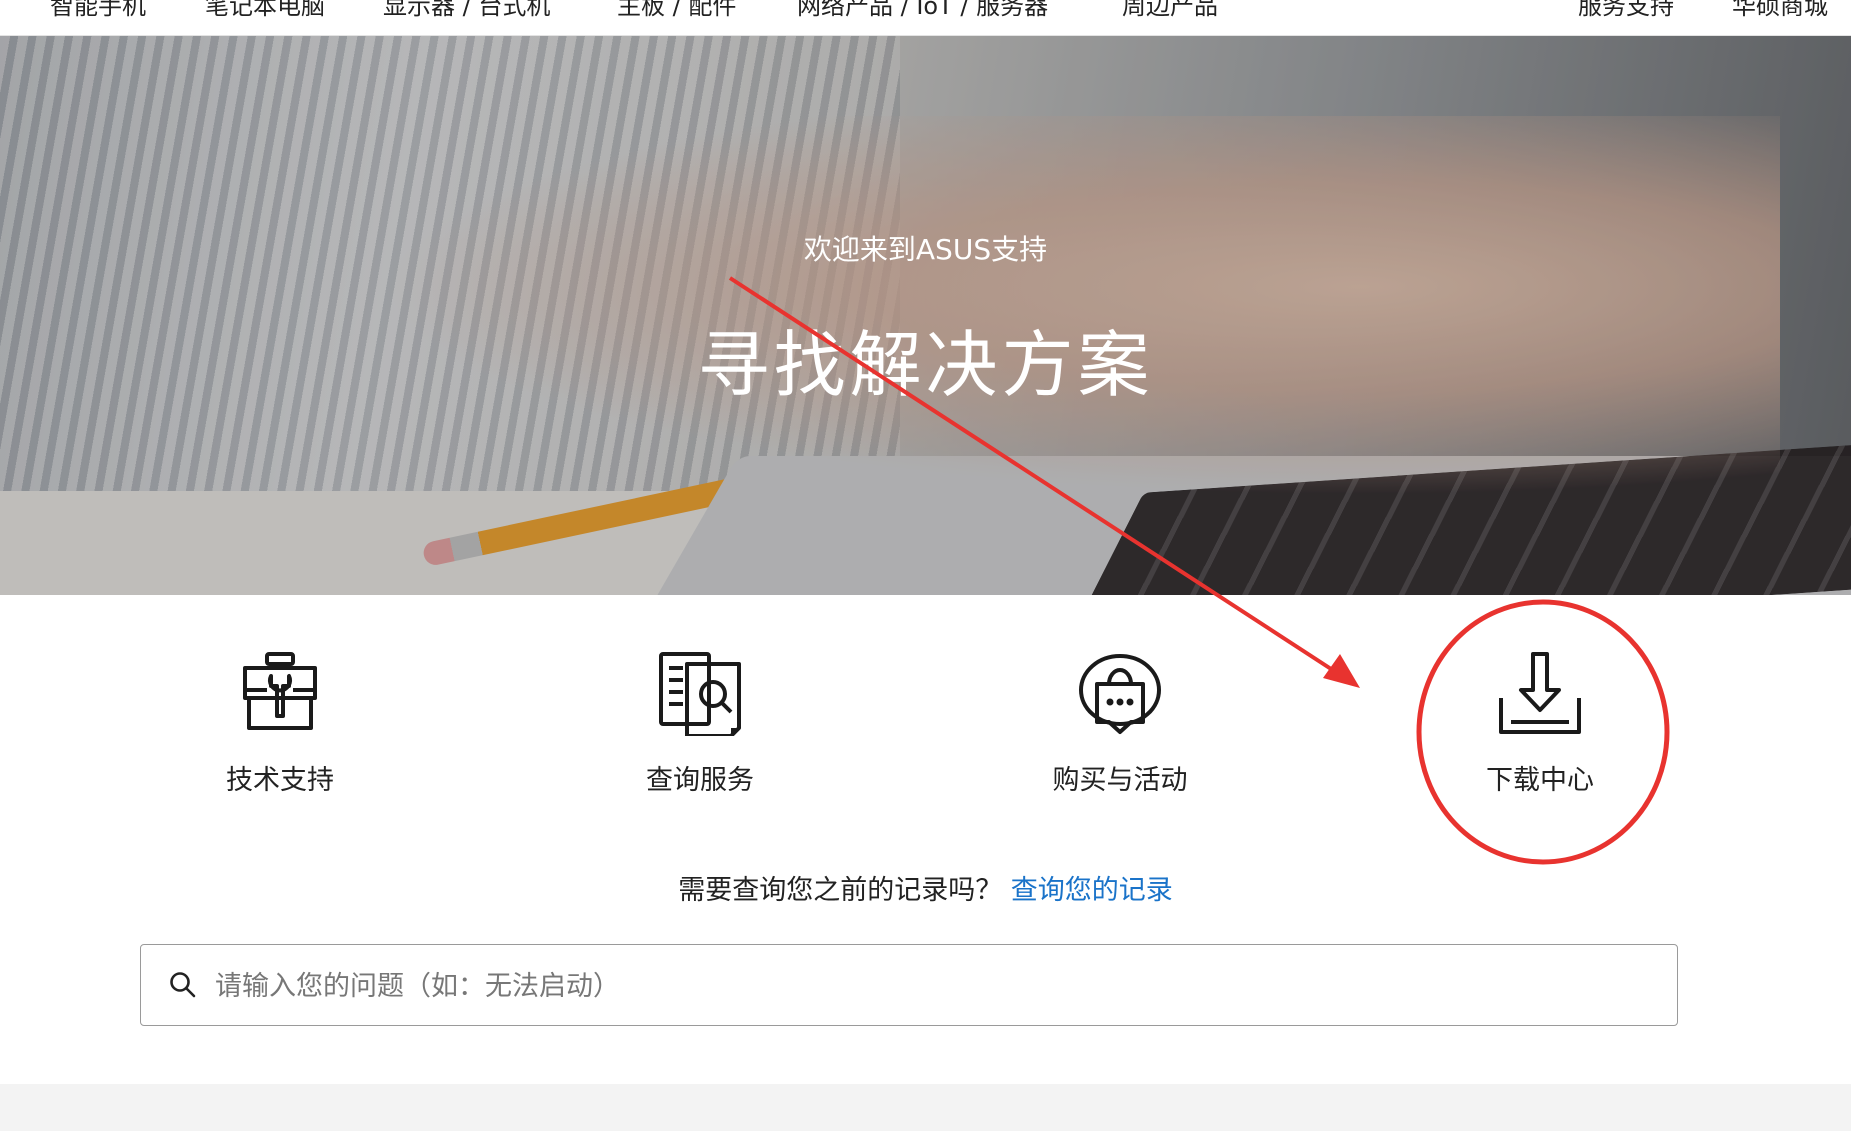 Image resolution: width=1851 pixels, height=1131 pixels. I want to click on shopping-bag-chat-icon, so click(1120, 694).